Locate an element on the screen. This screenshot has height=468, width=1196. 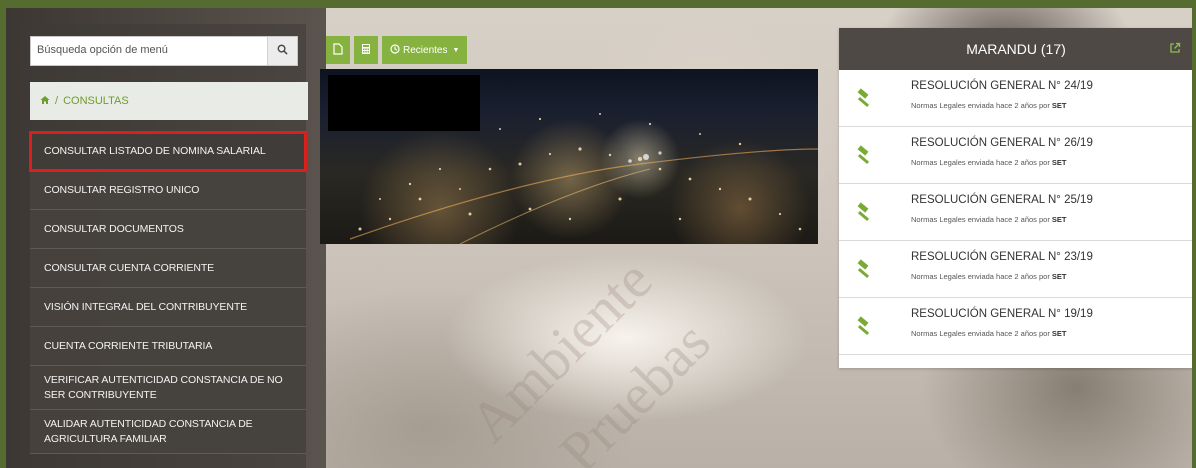
clock-icon is located at coordinates (395, 50).